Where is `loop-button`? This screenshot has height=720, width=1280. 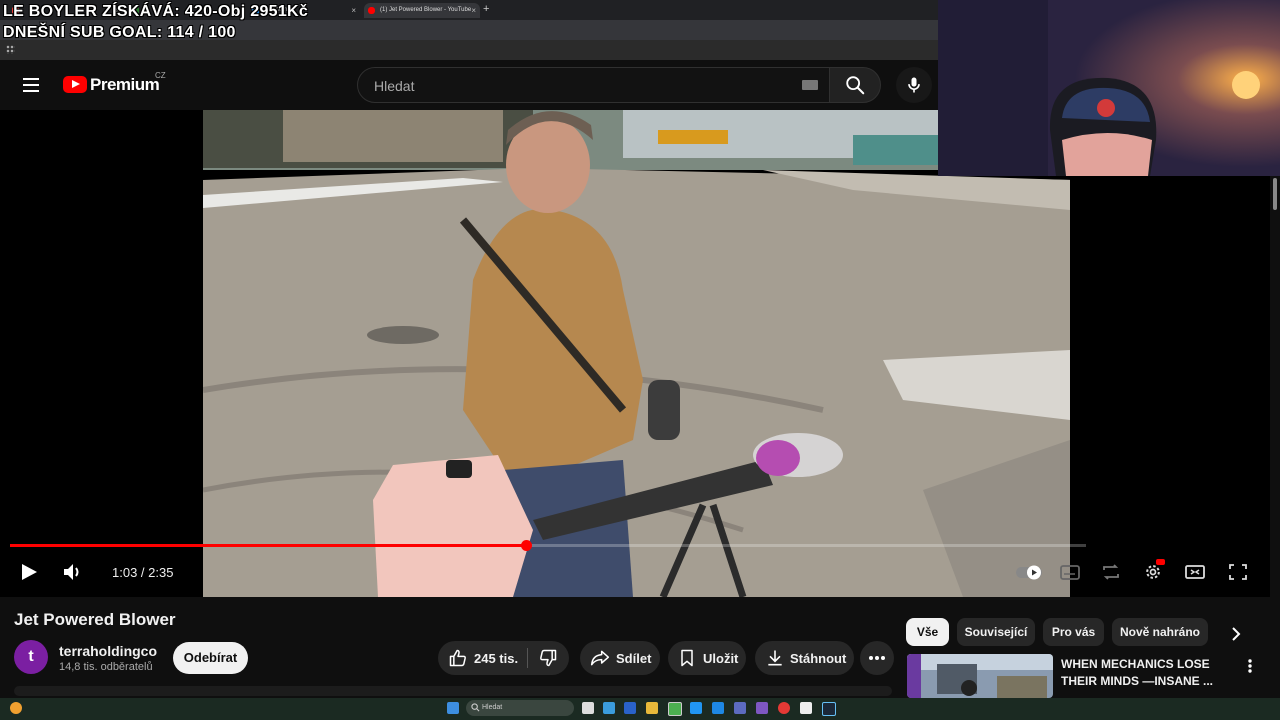
loop-button is located at coordinates (1111, 572).